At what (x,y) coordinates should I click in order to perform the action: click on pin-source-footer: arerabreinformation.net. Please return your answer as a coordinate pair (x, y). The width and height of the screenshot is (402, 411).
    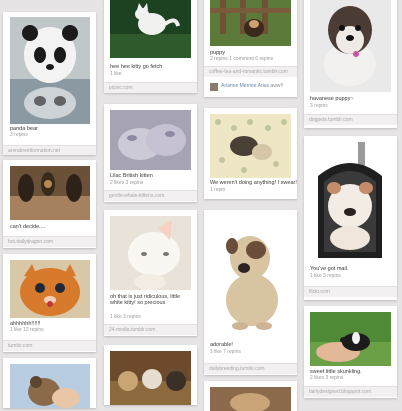
    Looking at the image, I should click on (49, 150).